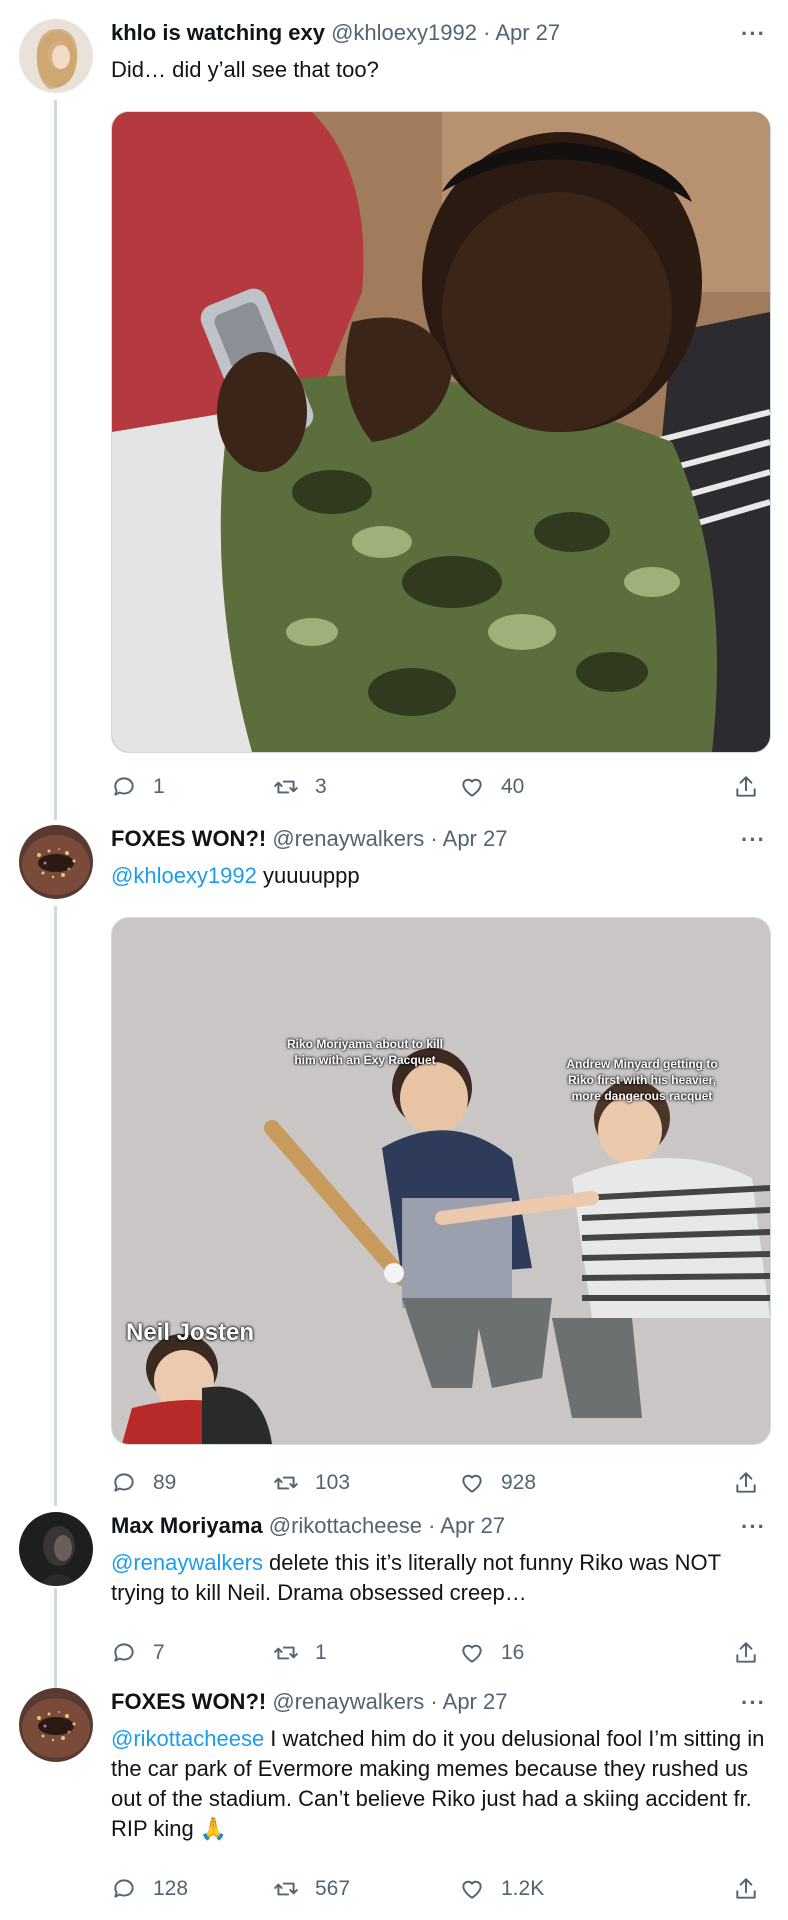 This screenshot has height=1920, width=788. What do you see at coordinates (491, 1653) in the screenshot?
I see `like-button: 16` at bounding box center [491, 1653].